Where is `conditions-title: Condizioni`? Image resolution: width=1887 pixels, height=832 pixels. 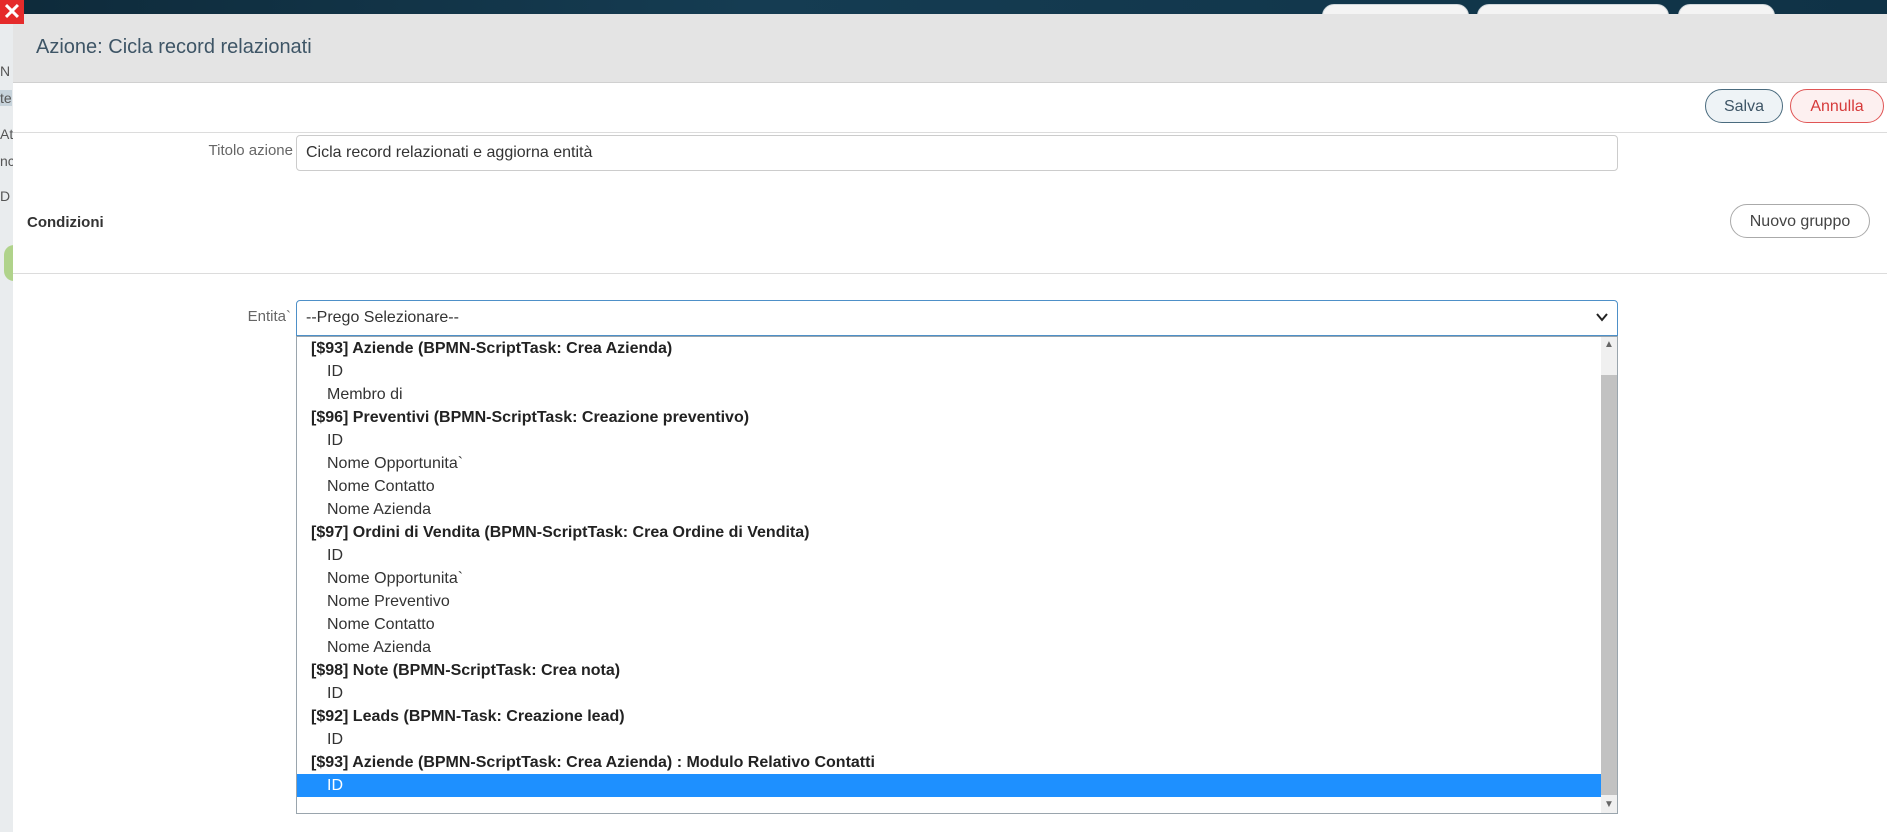 conditions-title: Condizioni is located at coordinates (65, 222).